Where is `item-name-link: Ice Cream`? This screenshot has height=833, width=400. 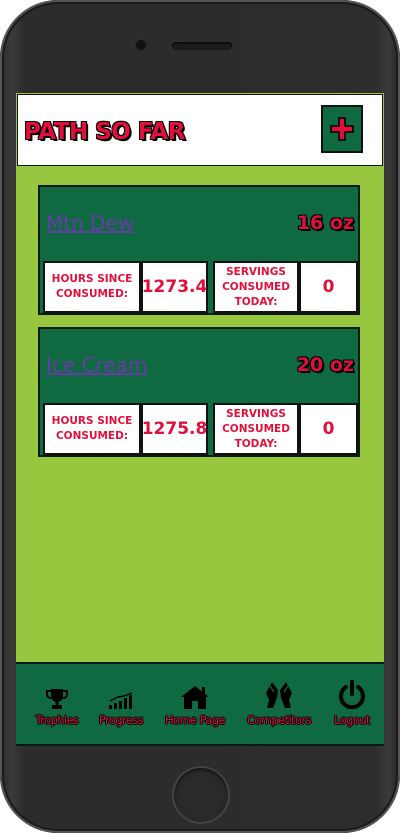
item-name-link: Ice Cream is located at coordinates (96, 365).